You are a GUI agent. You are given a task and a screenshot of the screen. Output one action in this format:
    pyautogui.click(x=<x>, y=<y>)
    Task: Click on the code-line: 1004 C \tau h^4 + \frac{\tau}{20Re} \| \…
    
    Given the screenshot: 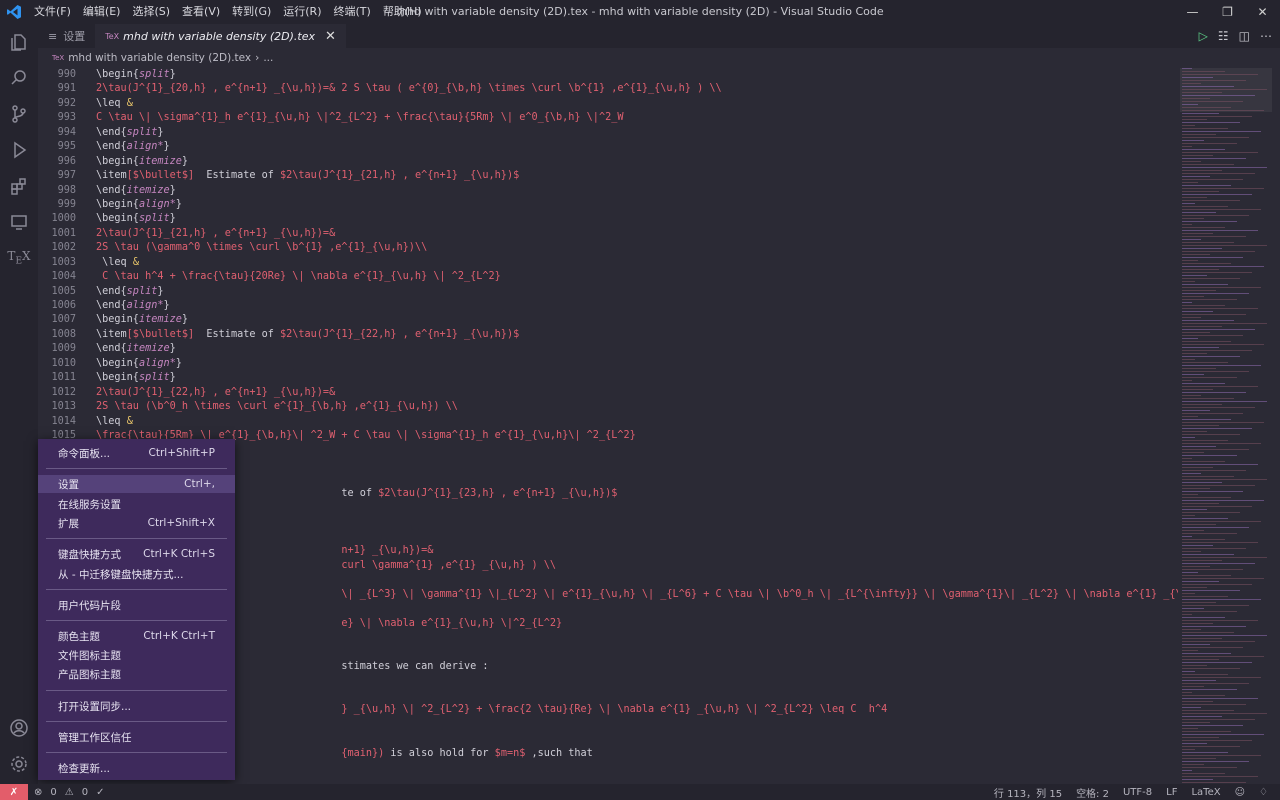 What is the action you would take?
    pyautogui.click(x=608, y=277)
    